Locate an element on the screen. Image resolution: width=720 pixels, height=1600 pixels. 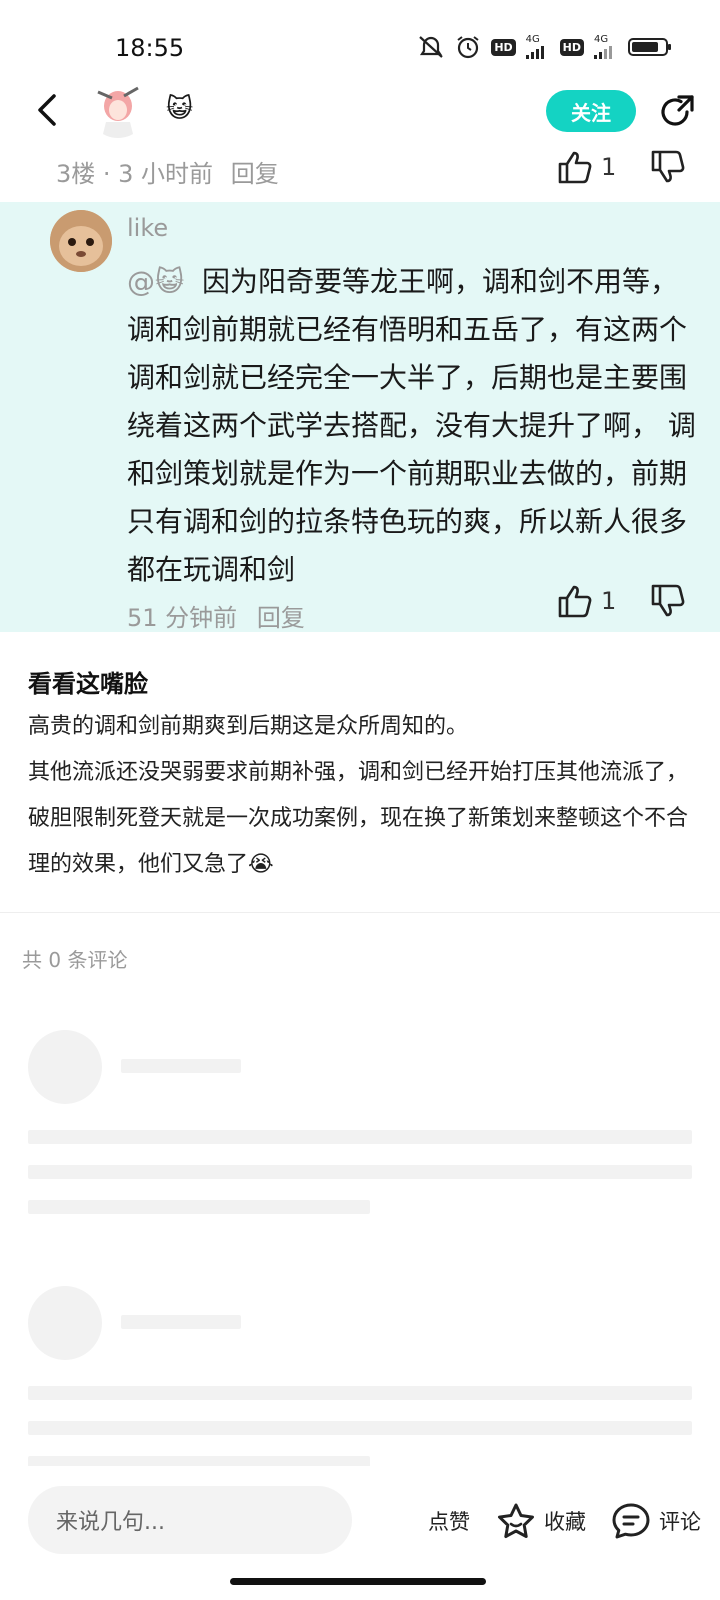
reply-mention: @😺 is located at coordinates (155, 281).